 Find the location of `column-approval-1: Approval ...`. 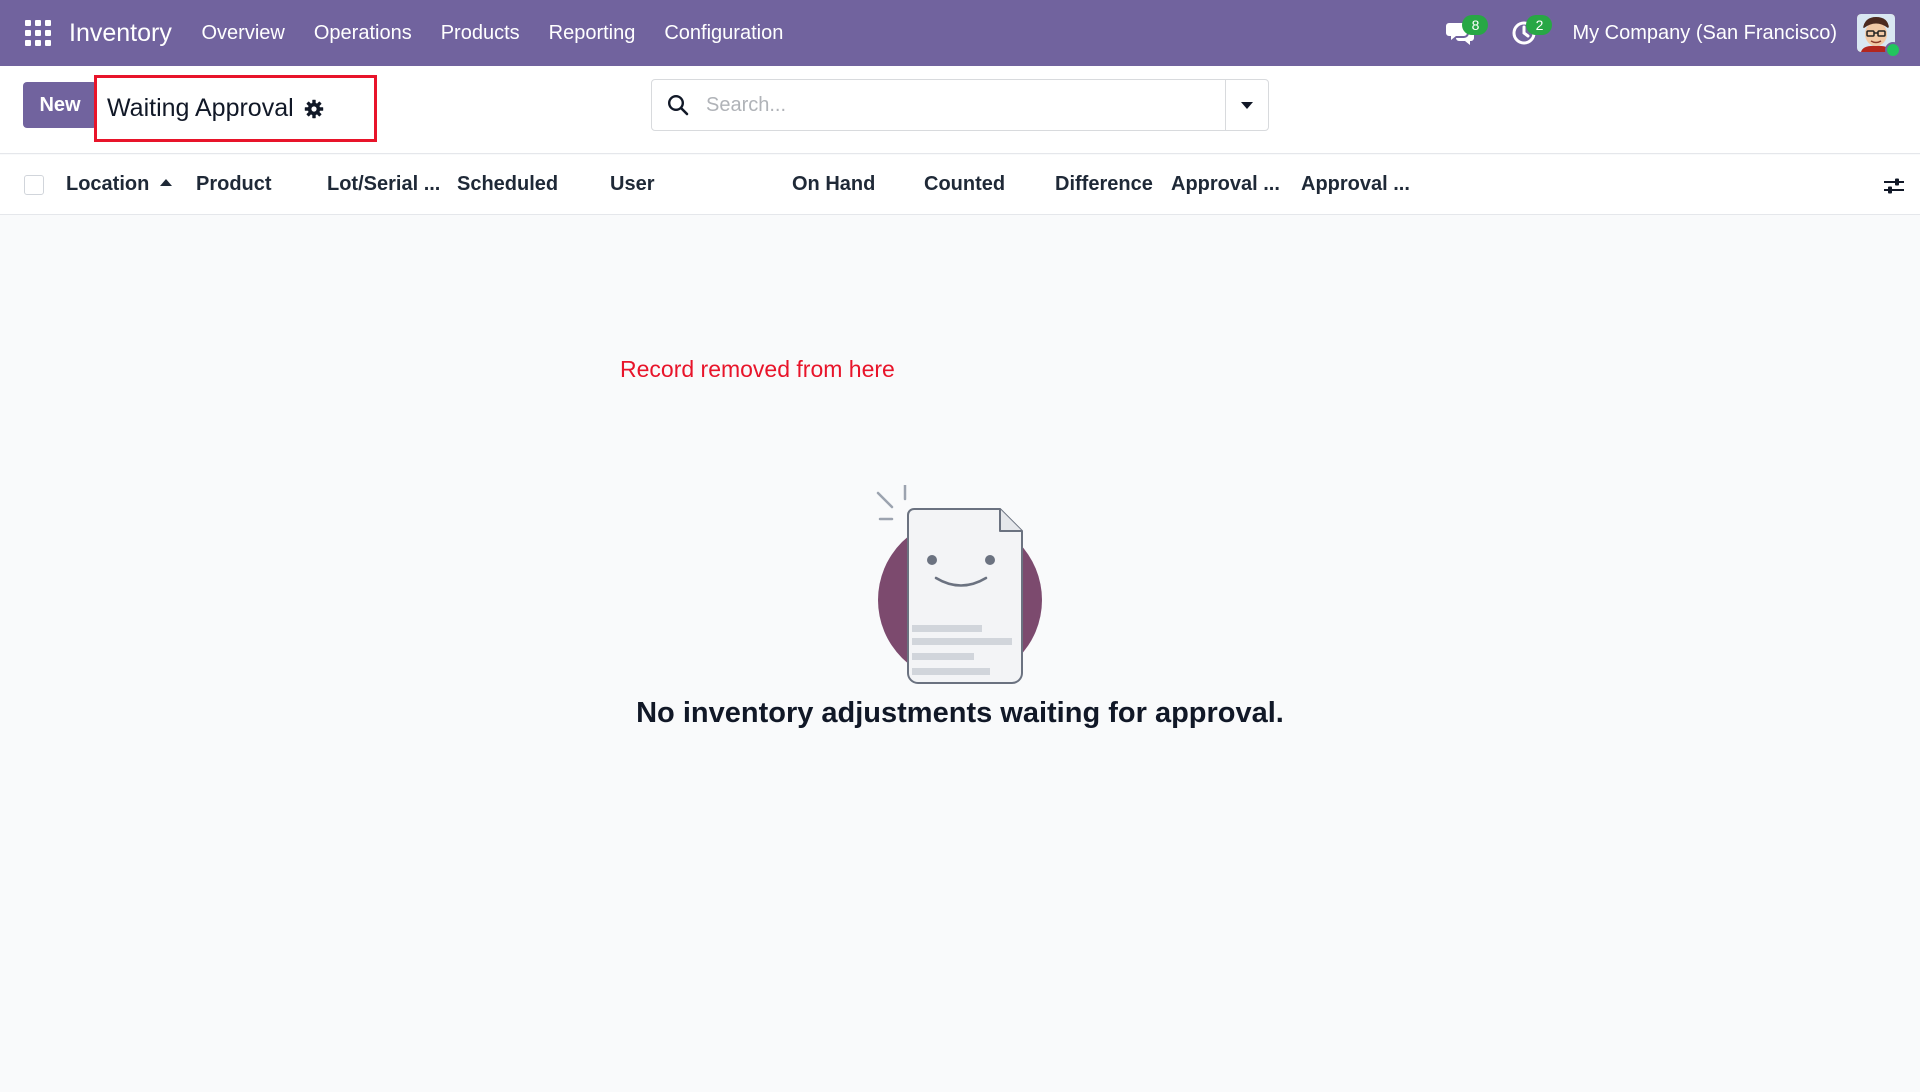

column-approval-1: Approval ... is located at coordinates (1225, 184).